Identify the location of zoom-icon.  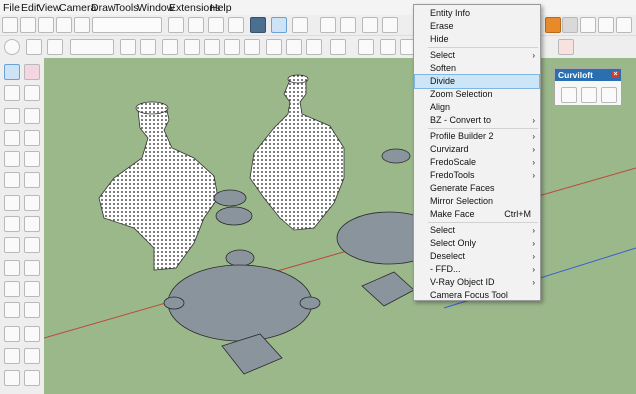
(12, 356).